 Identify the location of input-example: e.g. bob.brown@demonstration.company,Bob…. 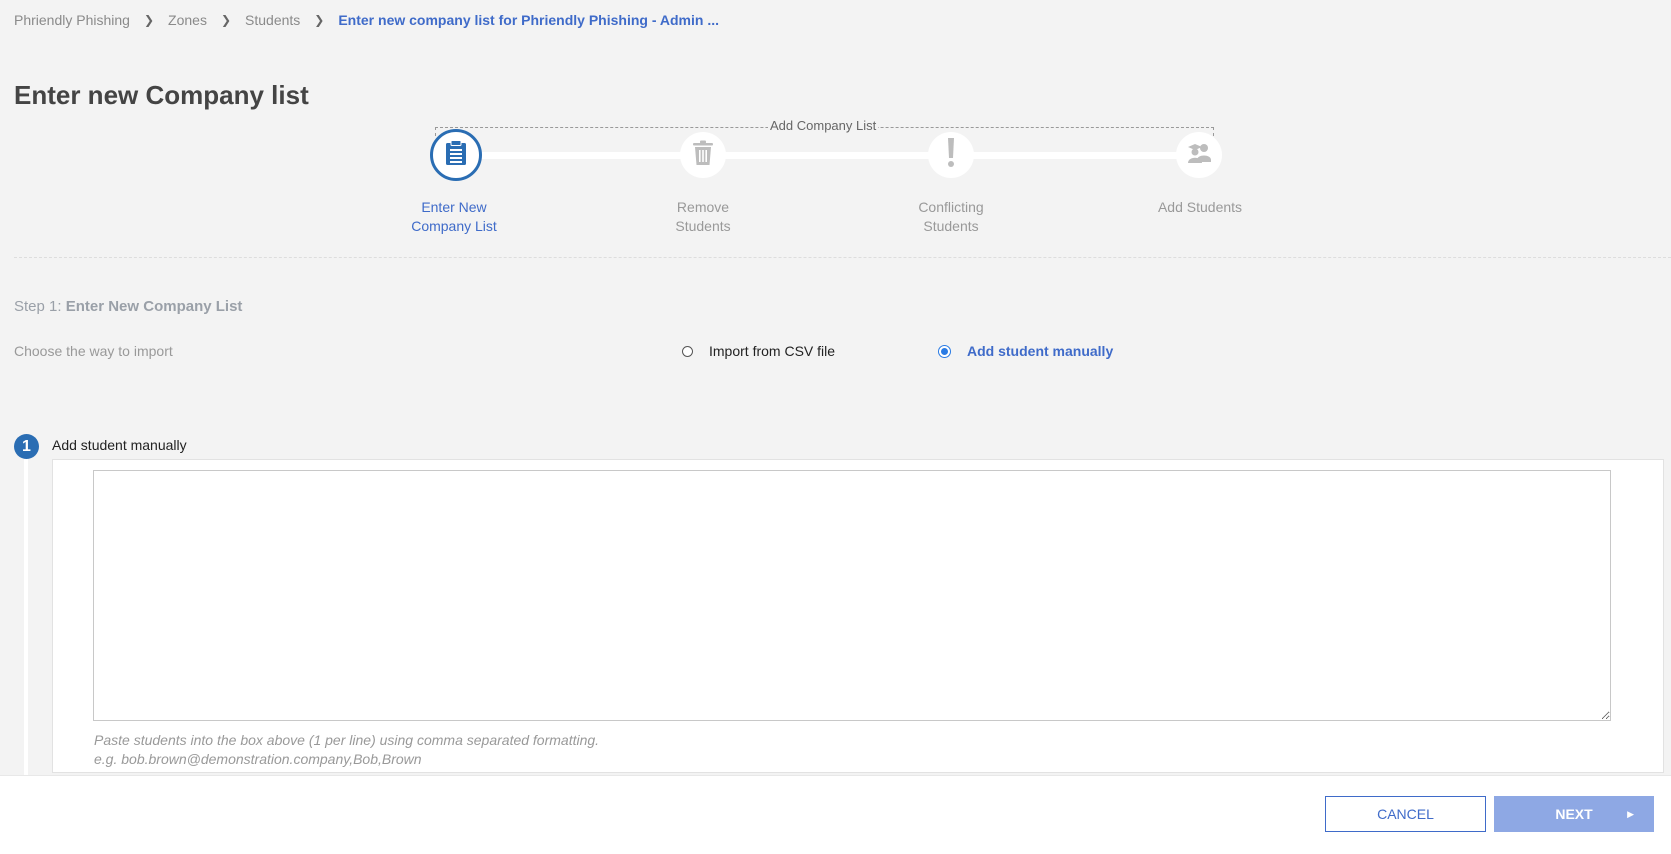
(258, 759).